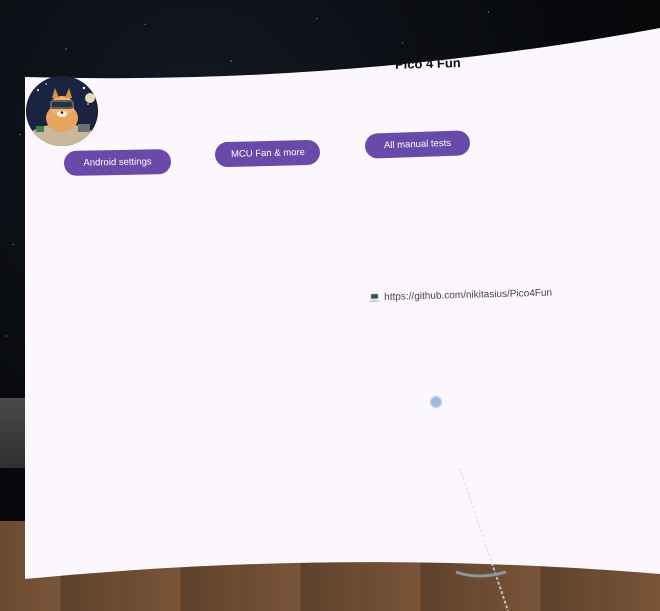 The width and height of the screenshot is (660, 611). What do you see at coordinates (482, 539) in the screenshot?
I see `controller-ray` at bounding box center [482, 539].